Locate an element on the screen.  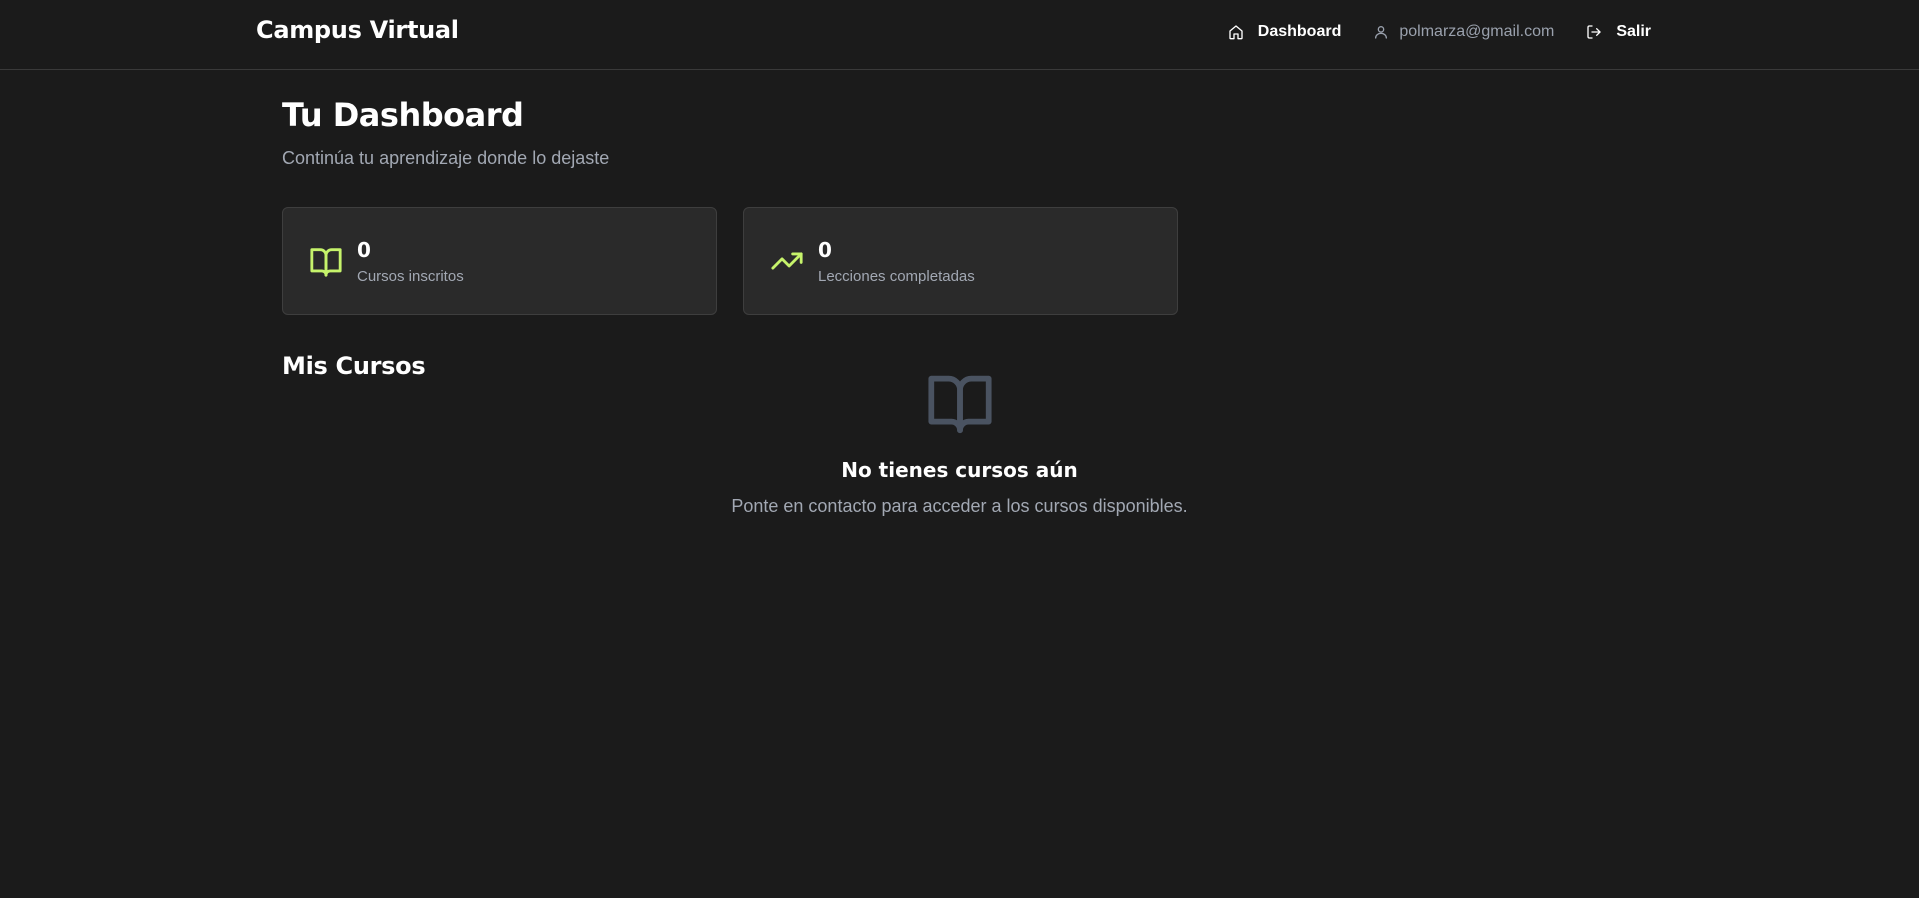
stat-card-courses: 0 Cursos inscritos is located at coordinates (499, 261).